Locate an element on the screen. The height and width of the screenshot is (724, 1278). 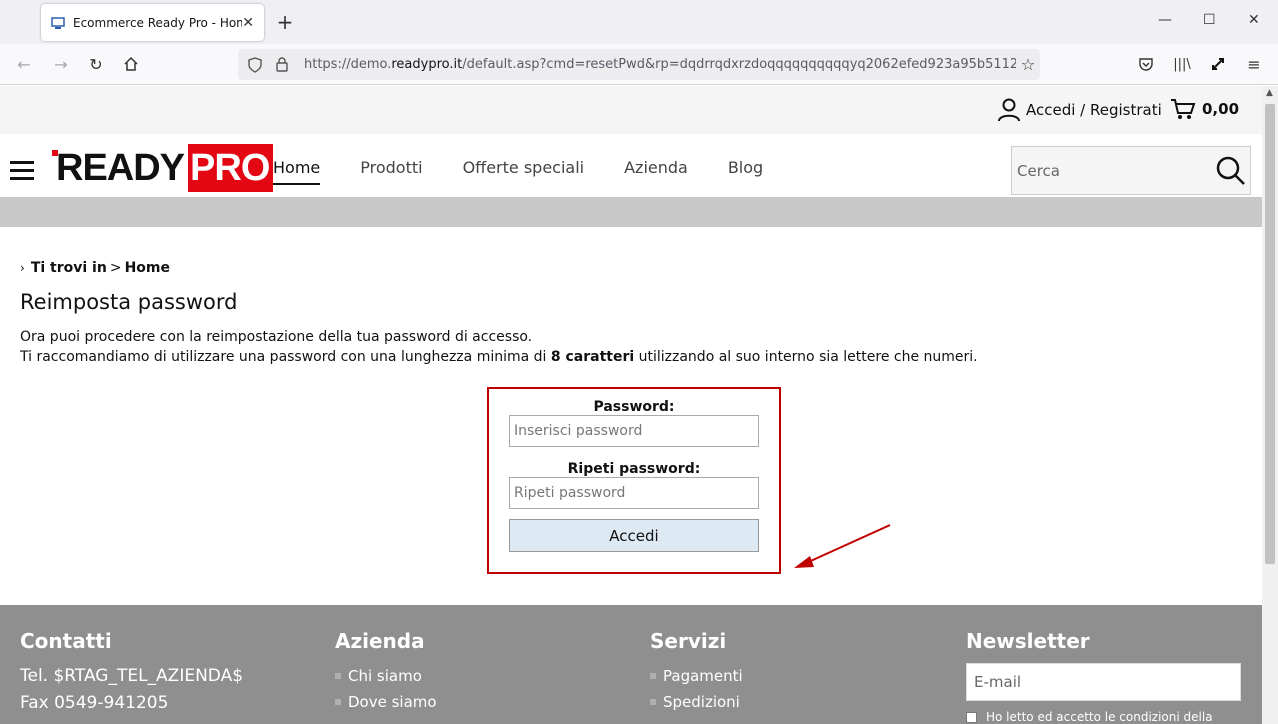
app-menu-icon: ≡ is located at coordinates (1254, 64).